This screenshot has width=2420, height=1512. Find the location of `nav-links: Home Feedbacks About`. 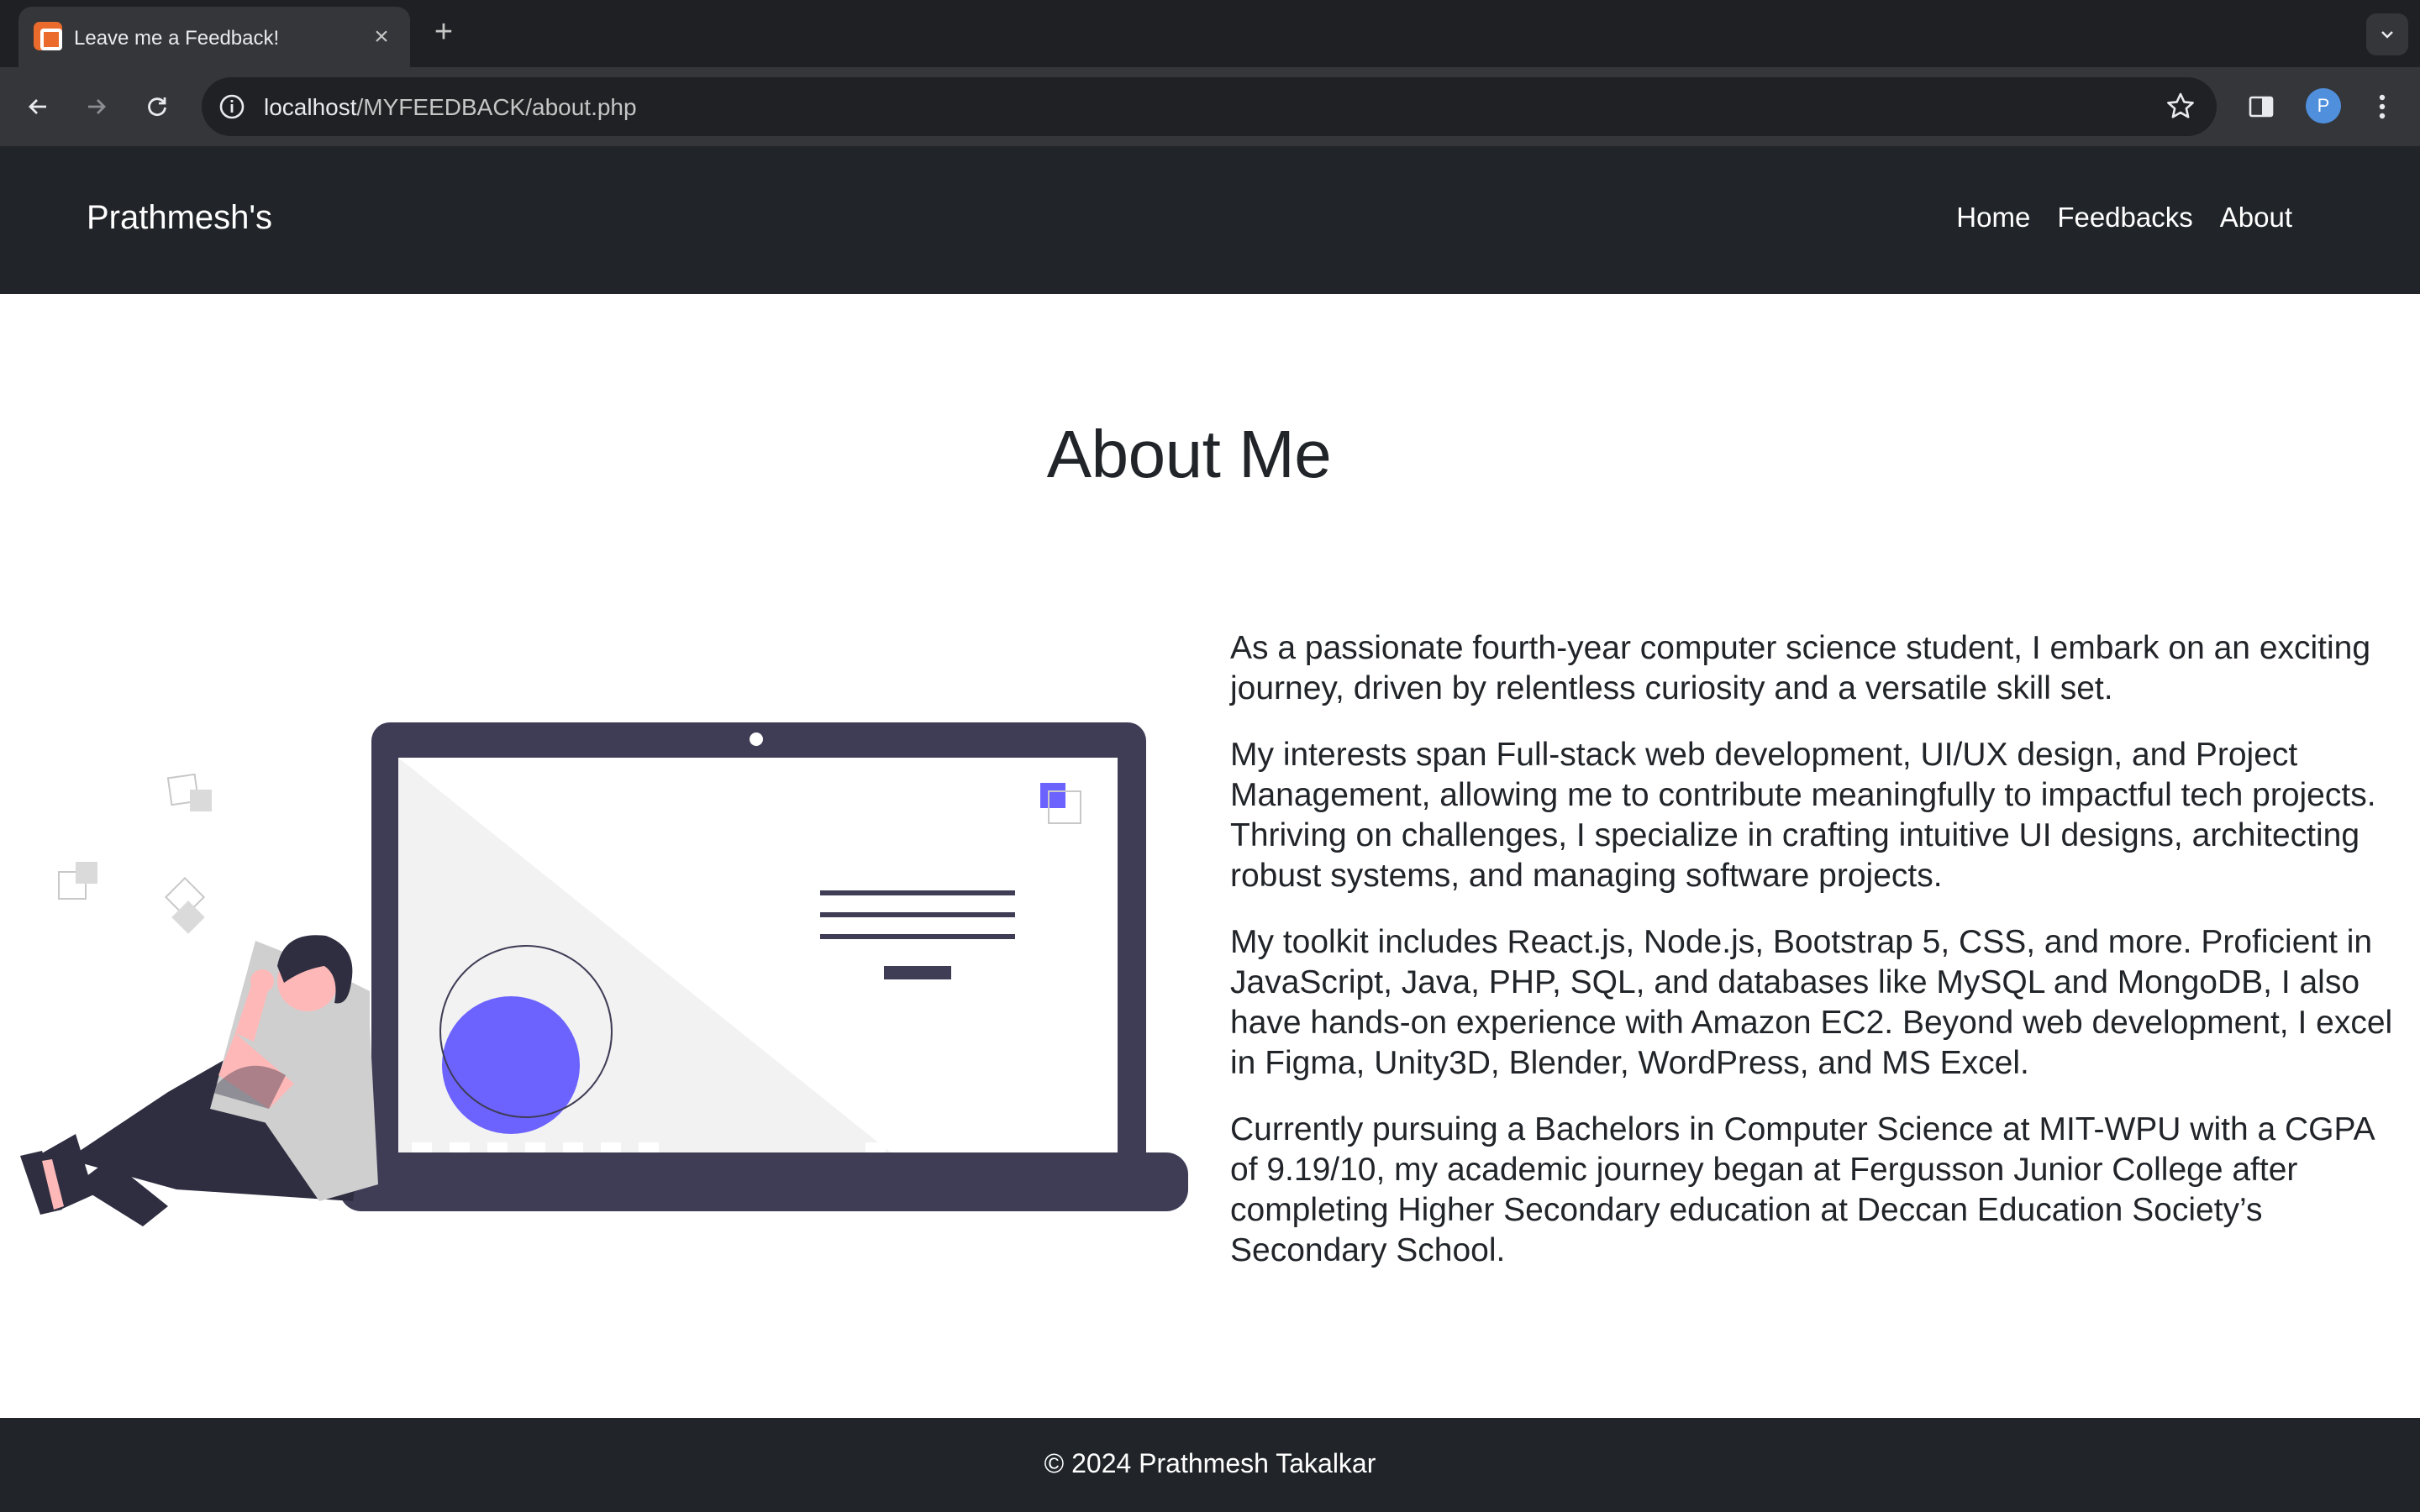

nav-links: Home Feedbacks About is located at coordinates (2124, 218).